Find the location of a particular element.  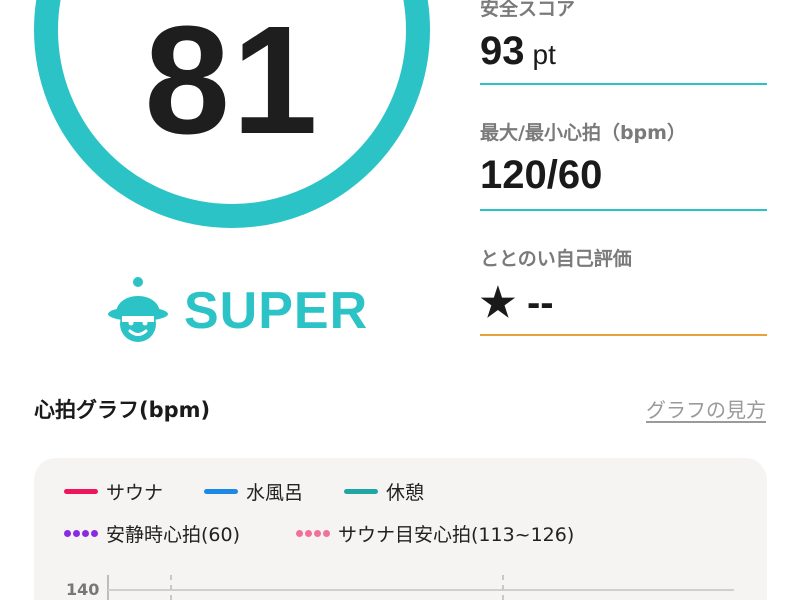

safety-score-value: 93 is located at coordinates (502, 51).